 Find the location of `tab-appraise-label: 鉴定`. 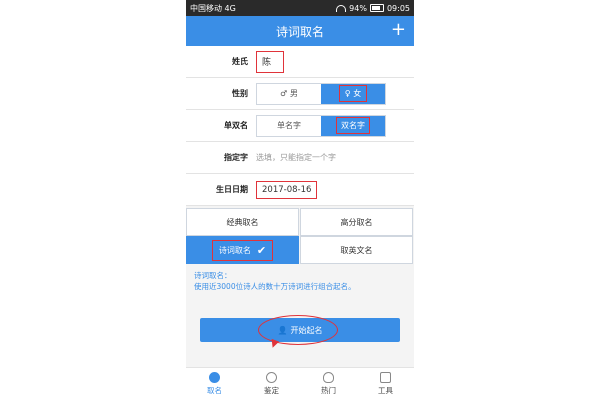

tab-appraise-label: 鉴定 is located at coordinates (271, 390).